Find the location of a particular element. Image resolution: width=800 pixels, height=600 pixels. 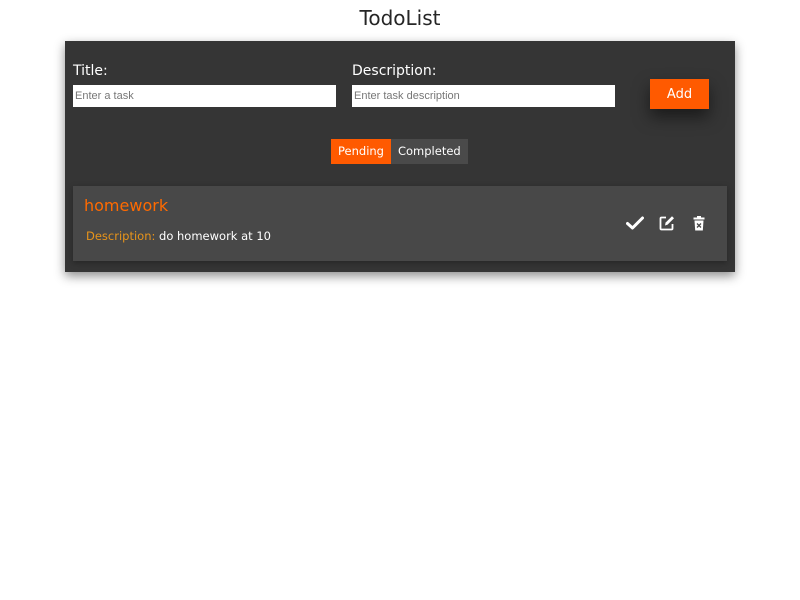

title-field-group: Title: is located at coordinates (204, 85).